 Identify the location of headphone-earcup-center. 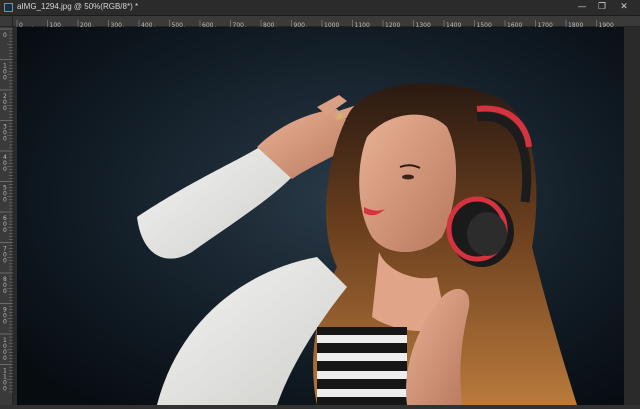
(487, 234).